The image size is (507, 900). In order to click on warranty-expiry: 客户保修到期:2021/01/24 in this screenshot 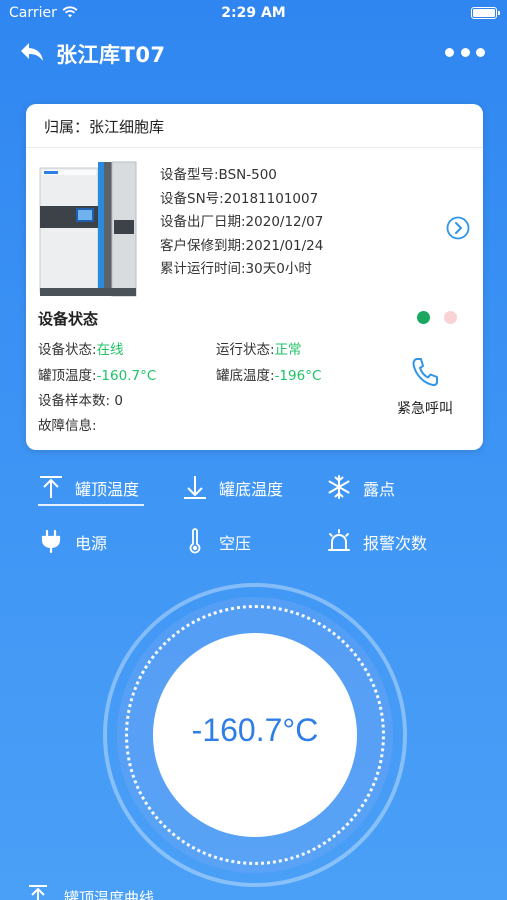, I will do `click(242, 245)`.